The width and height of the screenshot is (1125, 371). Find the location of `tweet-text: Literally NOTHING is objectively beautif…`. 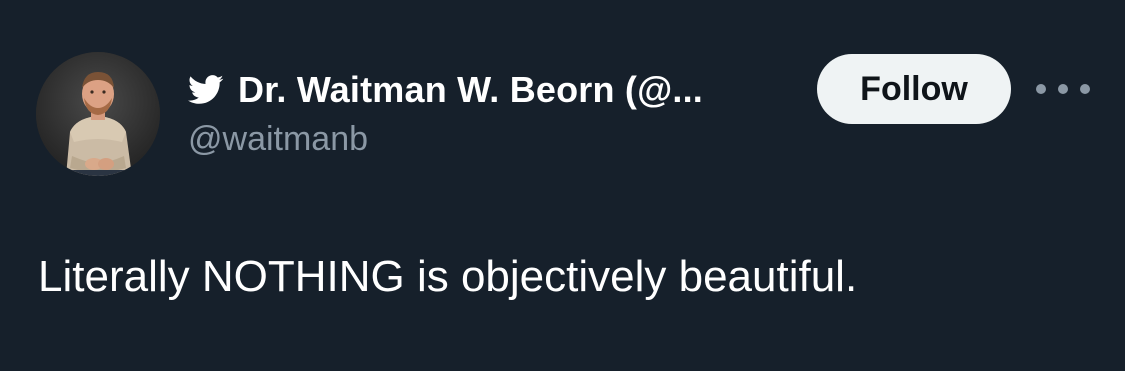

tweet-text: Literally NOTHING is objectively beautif… is located at coordinates (448, 276).